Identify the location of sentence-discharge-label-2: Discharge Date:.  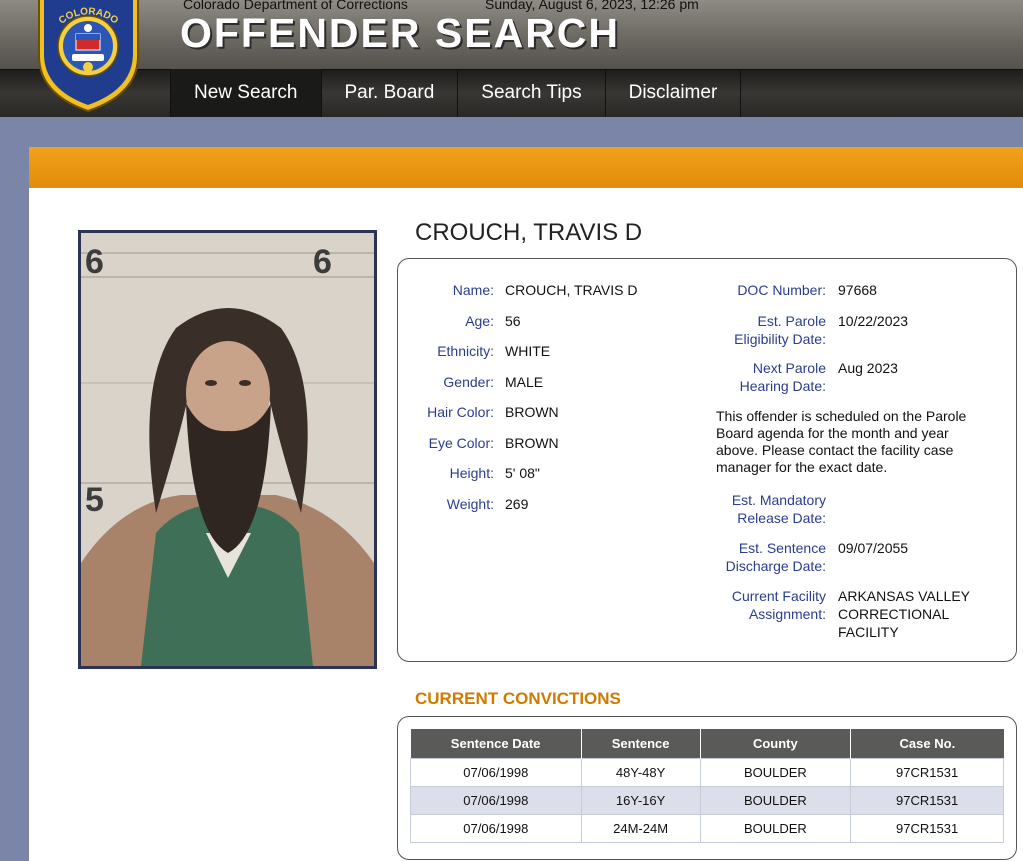
(775, 566).